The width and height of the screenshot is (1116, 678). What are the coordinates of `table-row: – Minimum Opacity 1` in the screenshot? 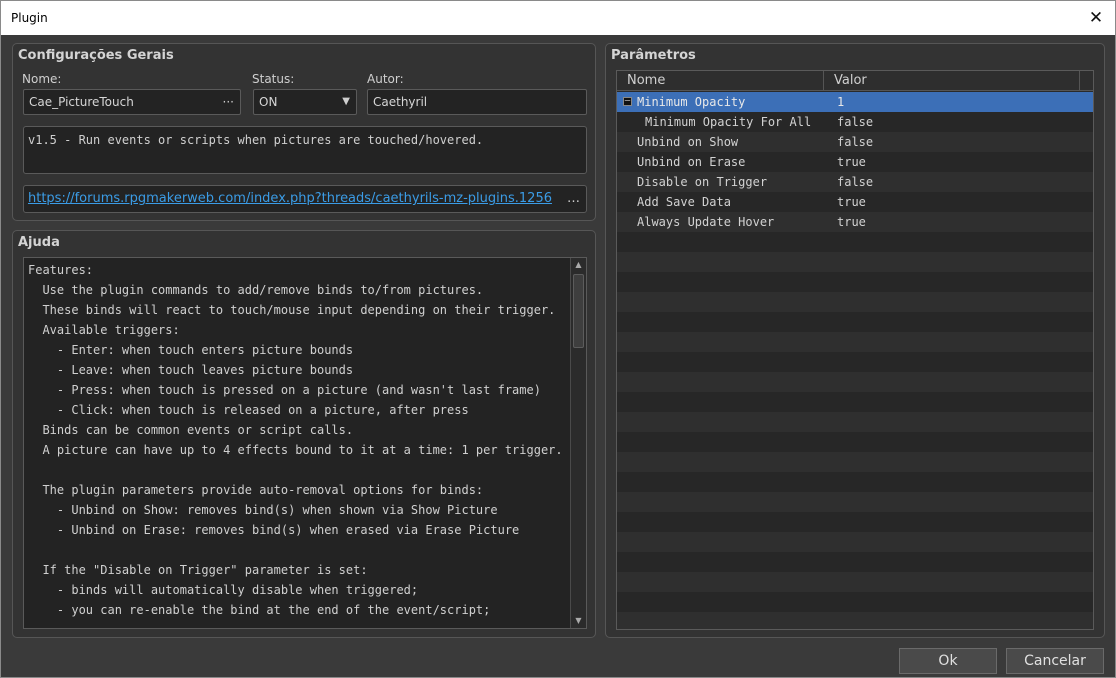 It's located at (855, 102).